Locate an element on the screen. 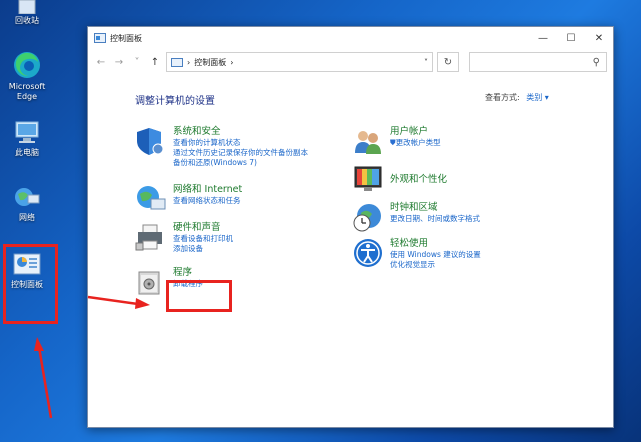 This screenshot has width=641, height=442. category-link: 查看网络状态和任务 is located at coordinates (207, 201).